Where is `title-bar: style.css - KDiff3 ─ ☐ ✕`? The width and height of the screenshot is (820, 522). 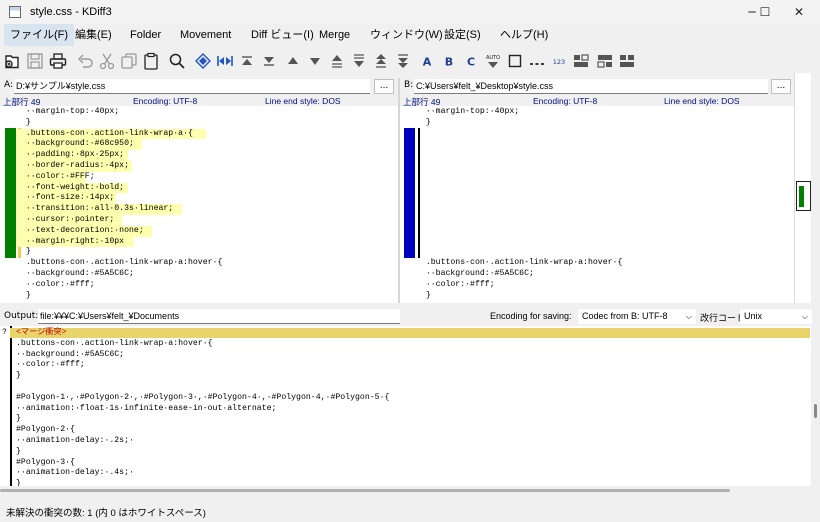 title-bar: style.css - KDiff3 ─ ☐ ✕ is located at coordinates (410, 12).